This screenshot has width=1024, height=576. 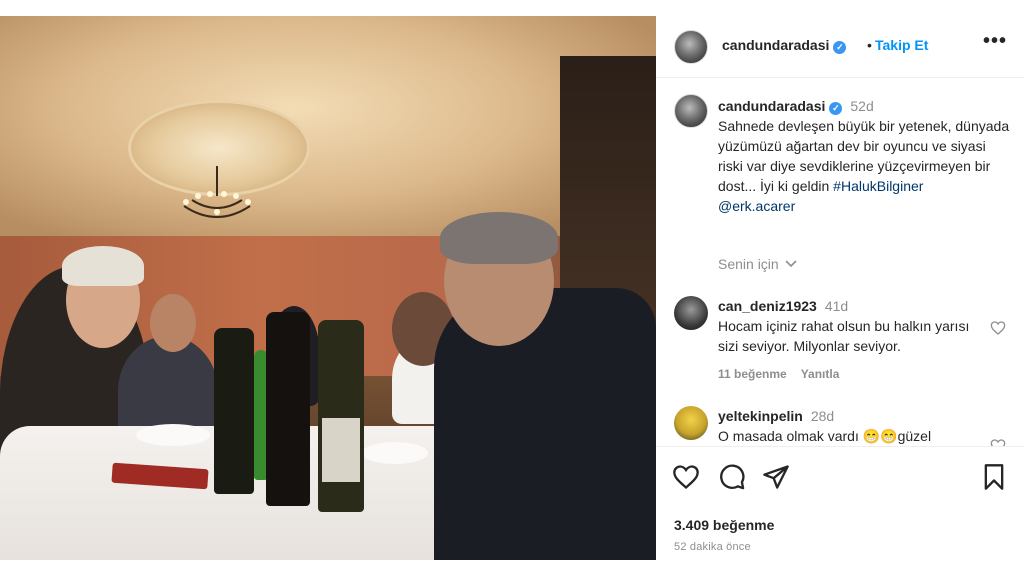 I want to click on person-right-hair, so click(x=499, y=238).